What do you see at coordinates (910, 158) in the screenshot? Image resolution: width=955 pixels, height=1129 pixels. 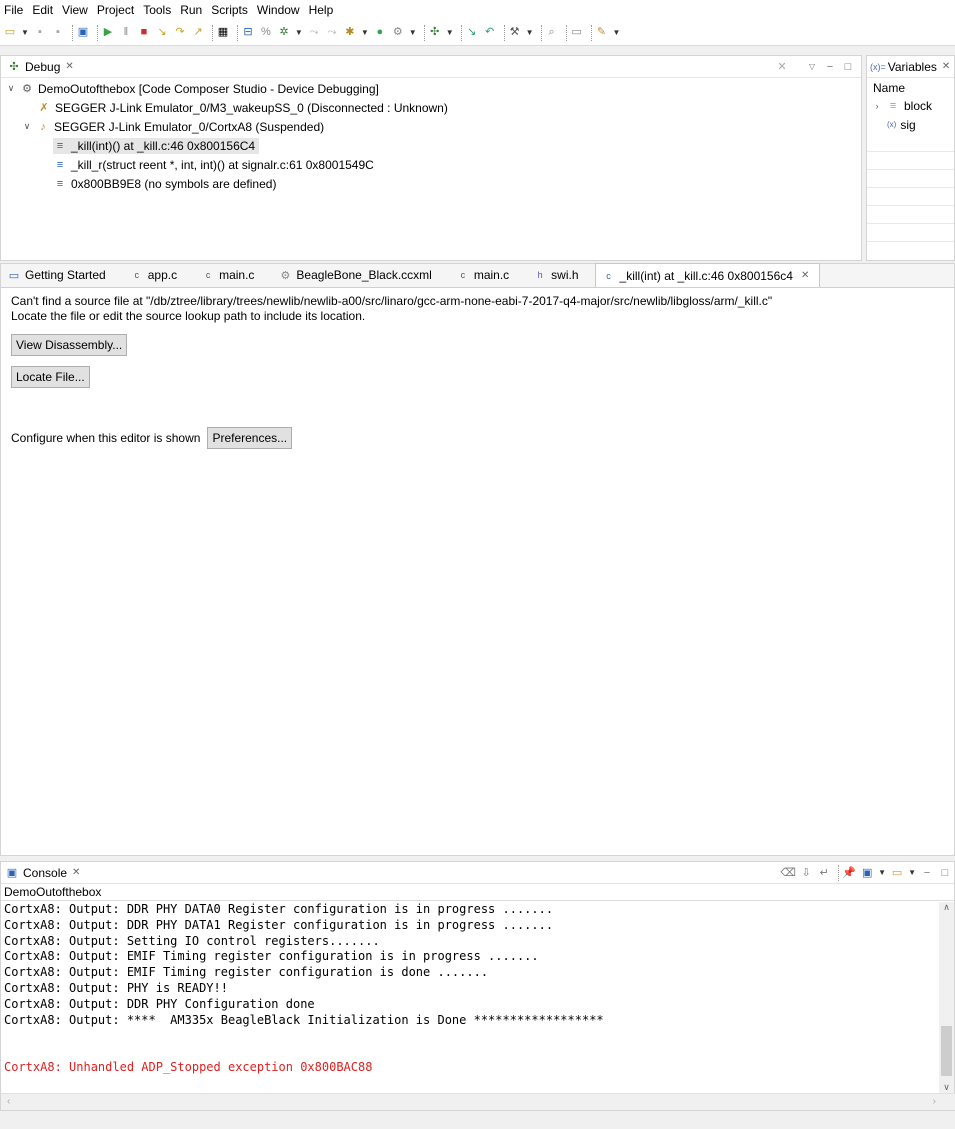 I see `variables-view: (x)= Variables ✕ Name › ≡ block (x) sig` at bounding box center [910, 158].